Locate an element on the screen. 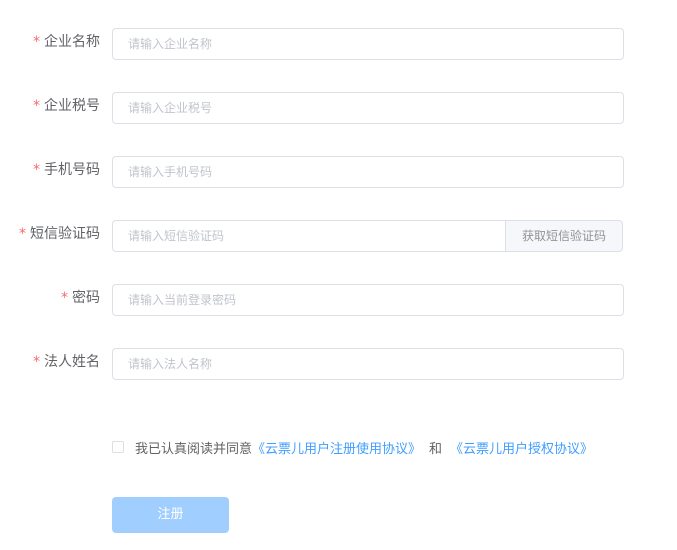 This screenshot has height=550, width=677. password-label: * 密码 is located at coordinates (80, 300).